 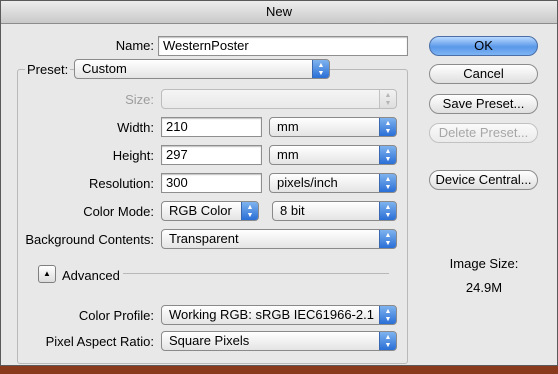 What do you see at coordinates (279, 341) in the screenshot?
I see `pixel-aspect-ratio-select: Square Pixels ▲ ▼` at bounding box center [279, 341].